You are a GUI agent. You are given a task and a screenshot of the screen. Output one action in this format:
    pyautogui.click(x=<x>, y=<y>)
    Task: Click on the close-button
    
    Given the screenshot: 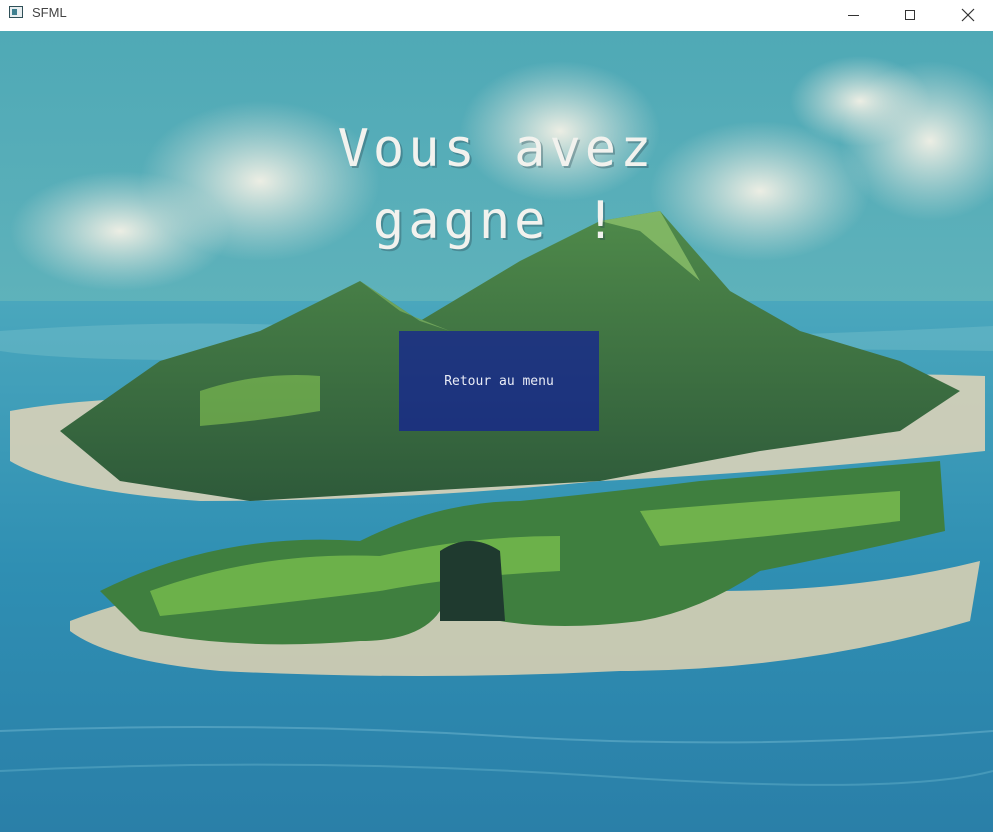 What is the action you would take?
    pyautogui.click(x=966, y=15)
    